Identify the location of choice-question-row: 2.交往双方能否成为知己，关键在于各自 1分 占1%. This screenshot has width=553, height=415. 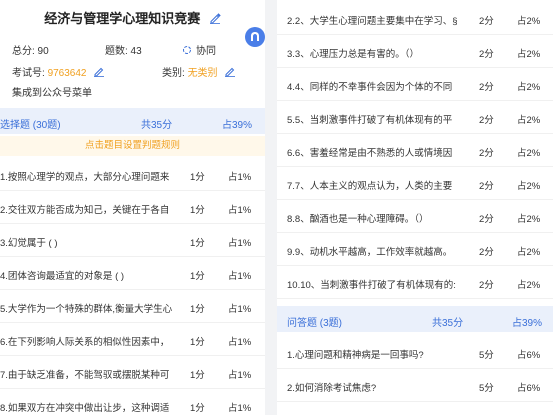
(132, 207).